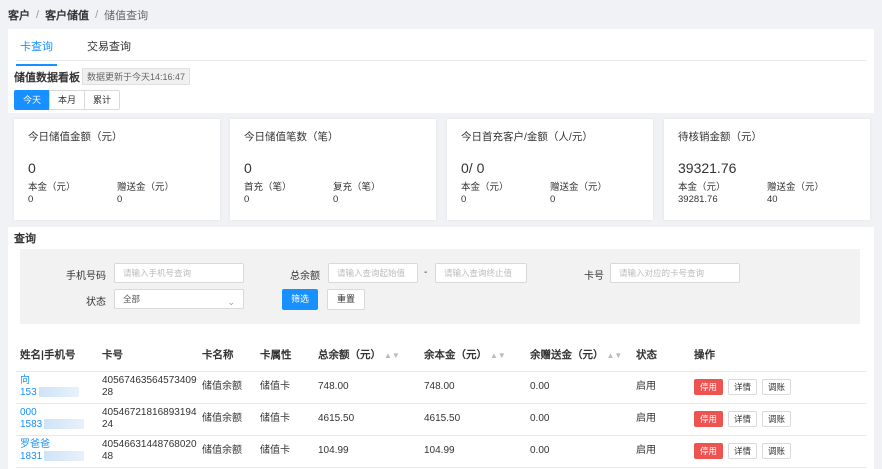 The image size is (882, 469). Describe the element at coordinates (473, 355) in the screenshot. I see `column-header-remaining-principal: 余本金（元） ▲▼` at that location.